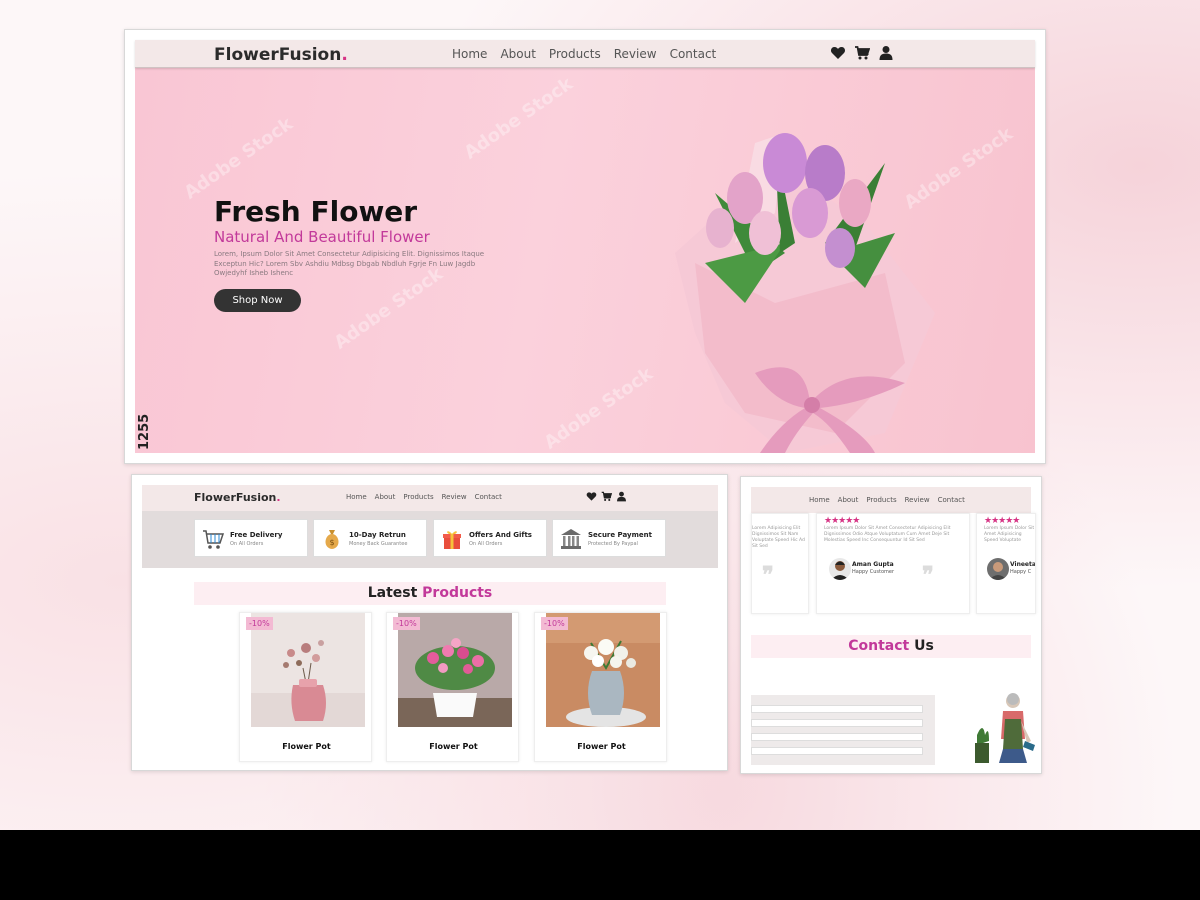 This screenshot has width=1200, height=900. Describe the element at coordinates (873, 572) in the screenshot. I see `reviewer-role: Happy Customer` at that location.